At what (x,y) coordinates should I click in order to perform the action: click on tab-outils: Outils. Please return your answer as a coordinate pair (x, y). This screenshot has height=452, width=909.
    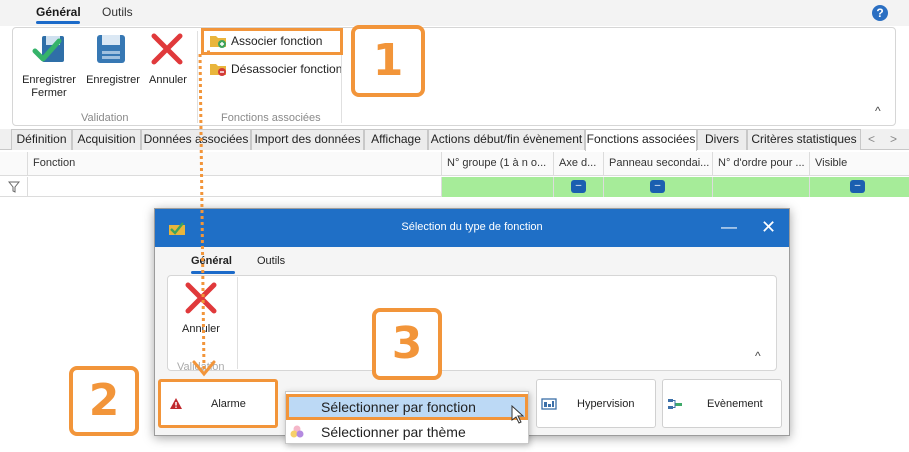
    Looking at the image, I should click on (117, 12).